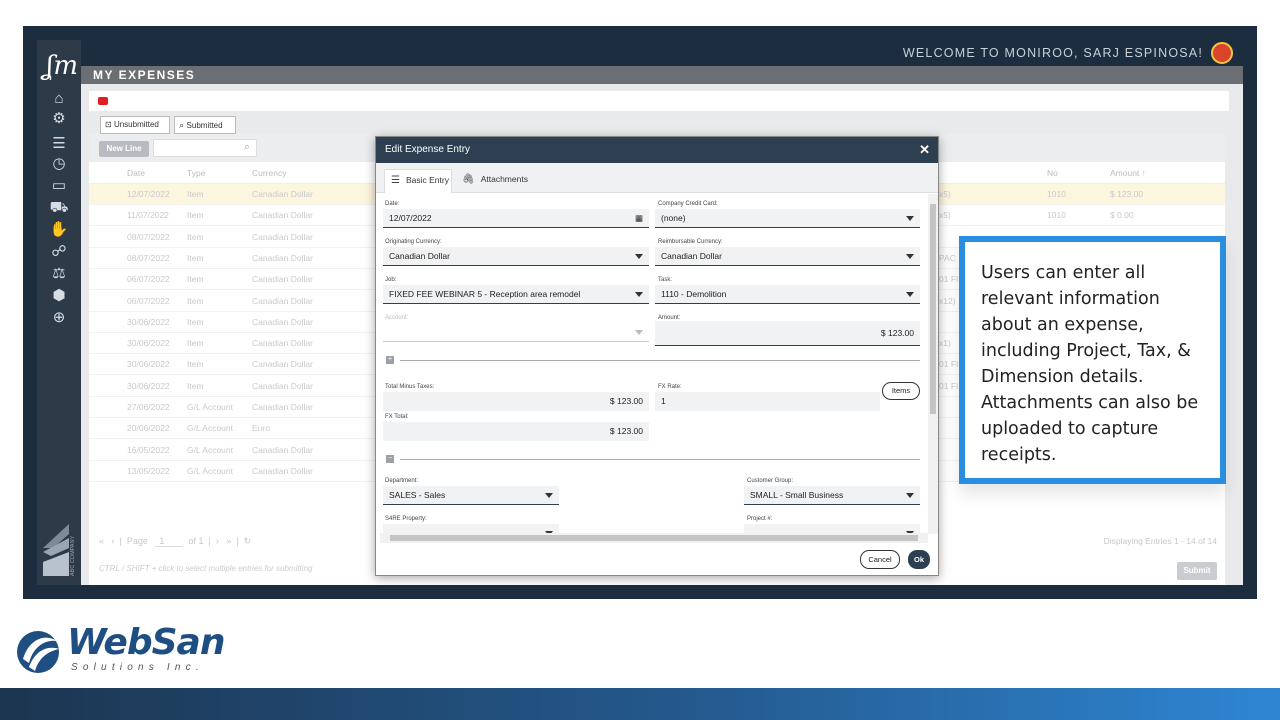  What do you see at coordinates (148, 470) in the screenshot?
I see `cell-date: 13/05/2022` at bounding box center [148, 470].